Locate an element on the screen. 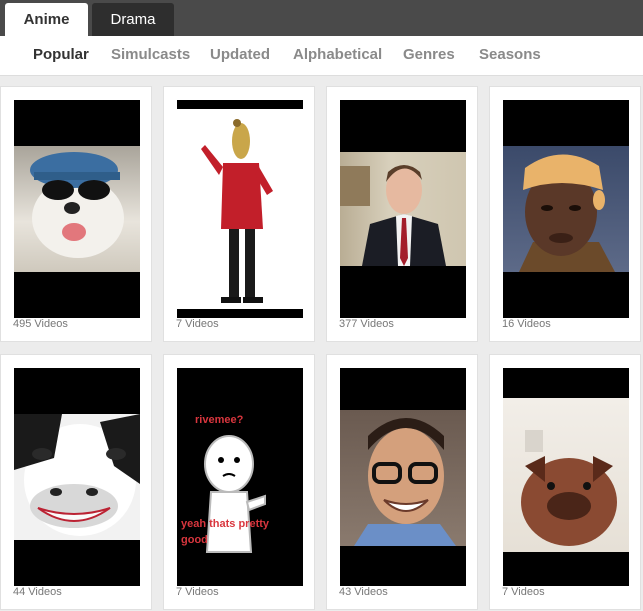 The image size is (643, 611). series-card: 377 Videos is located at coordinates (402, 214).